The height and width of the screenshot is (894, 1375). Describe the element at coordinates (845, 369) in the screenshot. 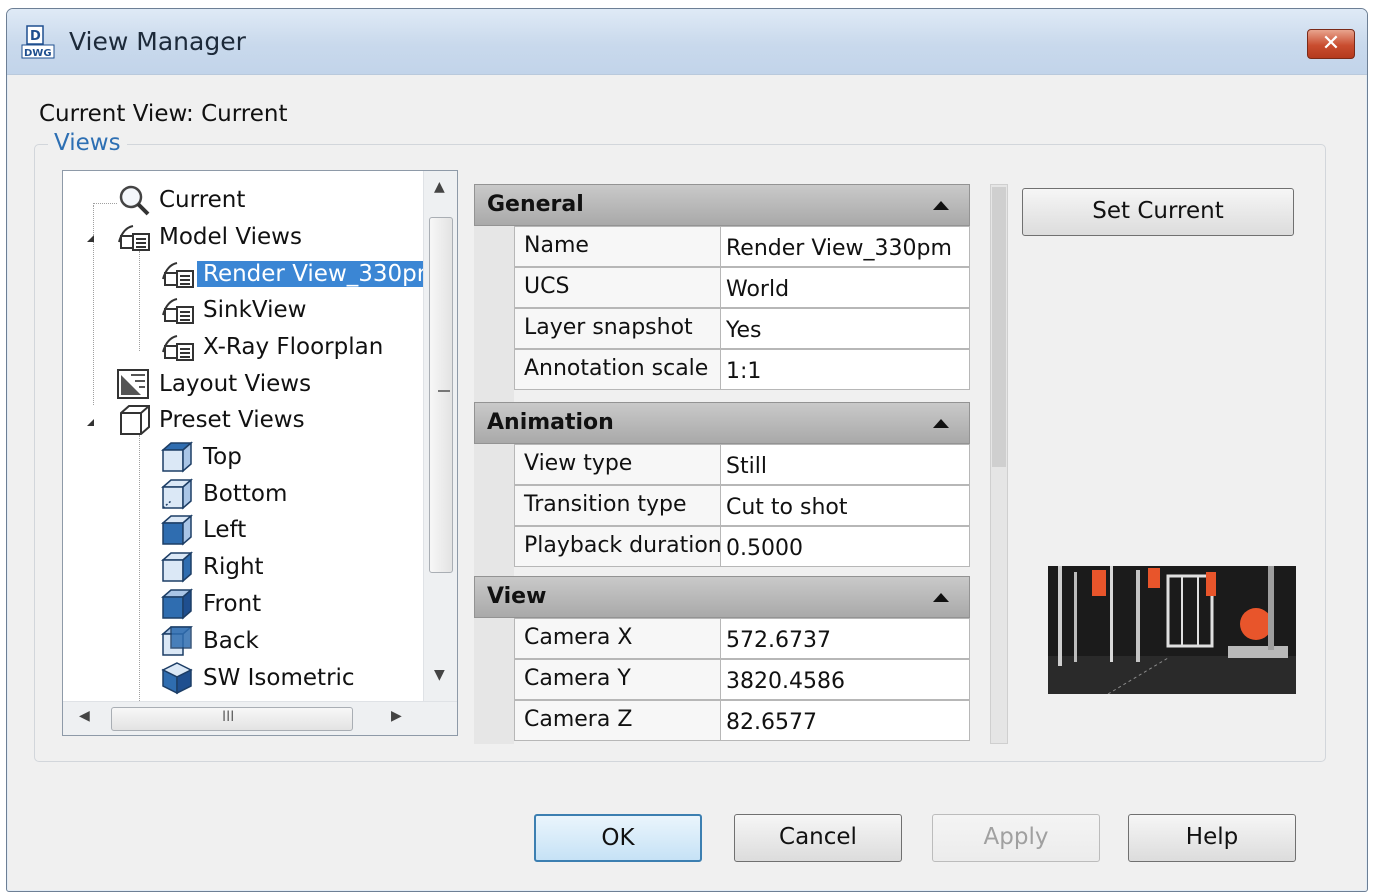

I see `property-value: 1:1` at that location.